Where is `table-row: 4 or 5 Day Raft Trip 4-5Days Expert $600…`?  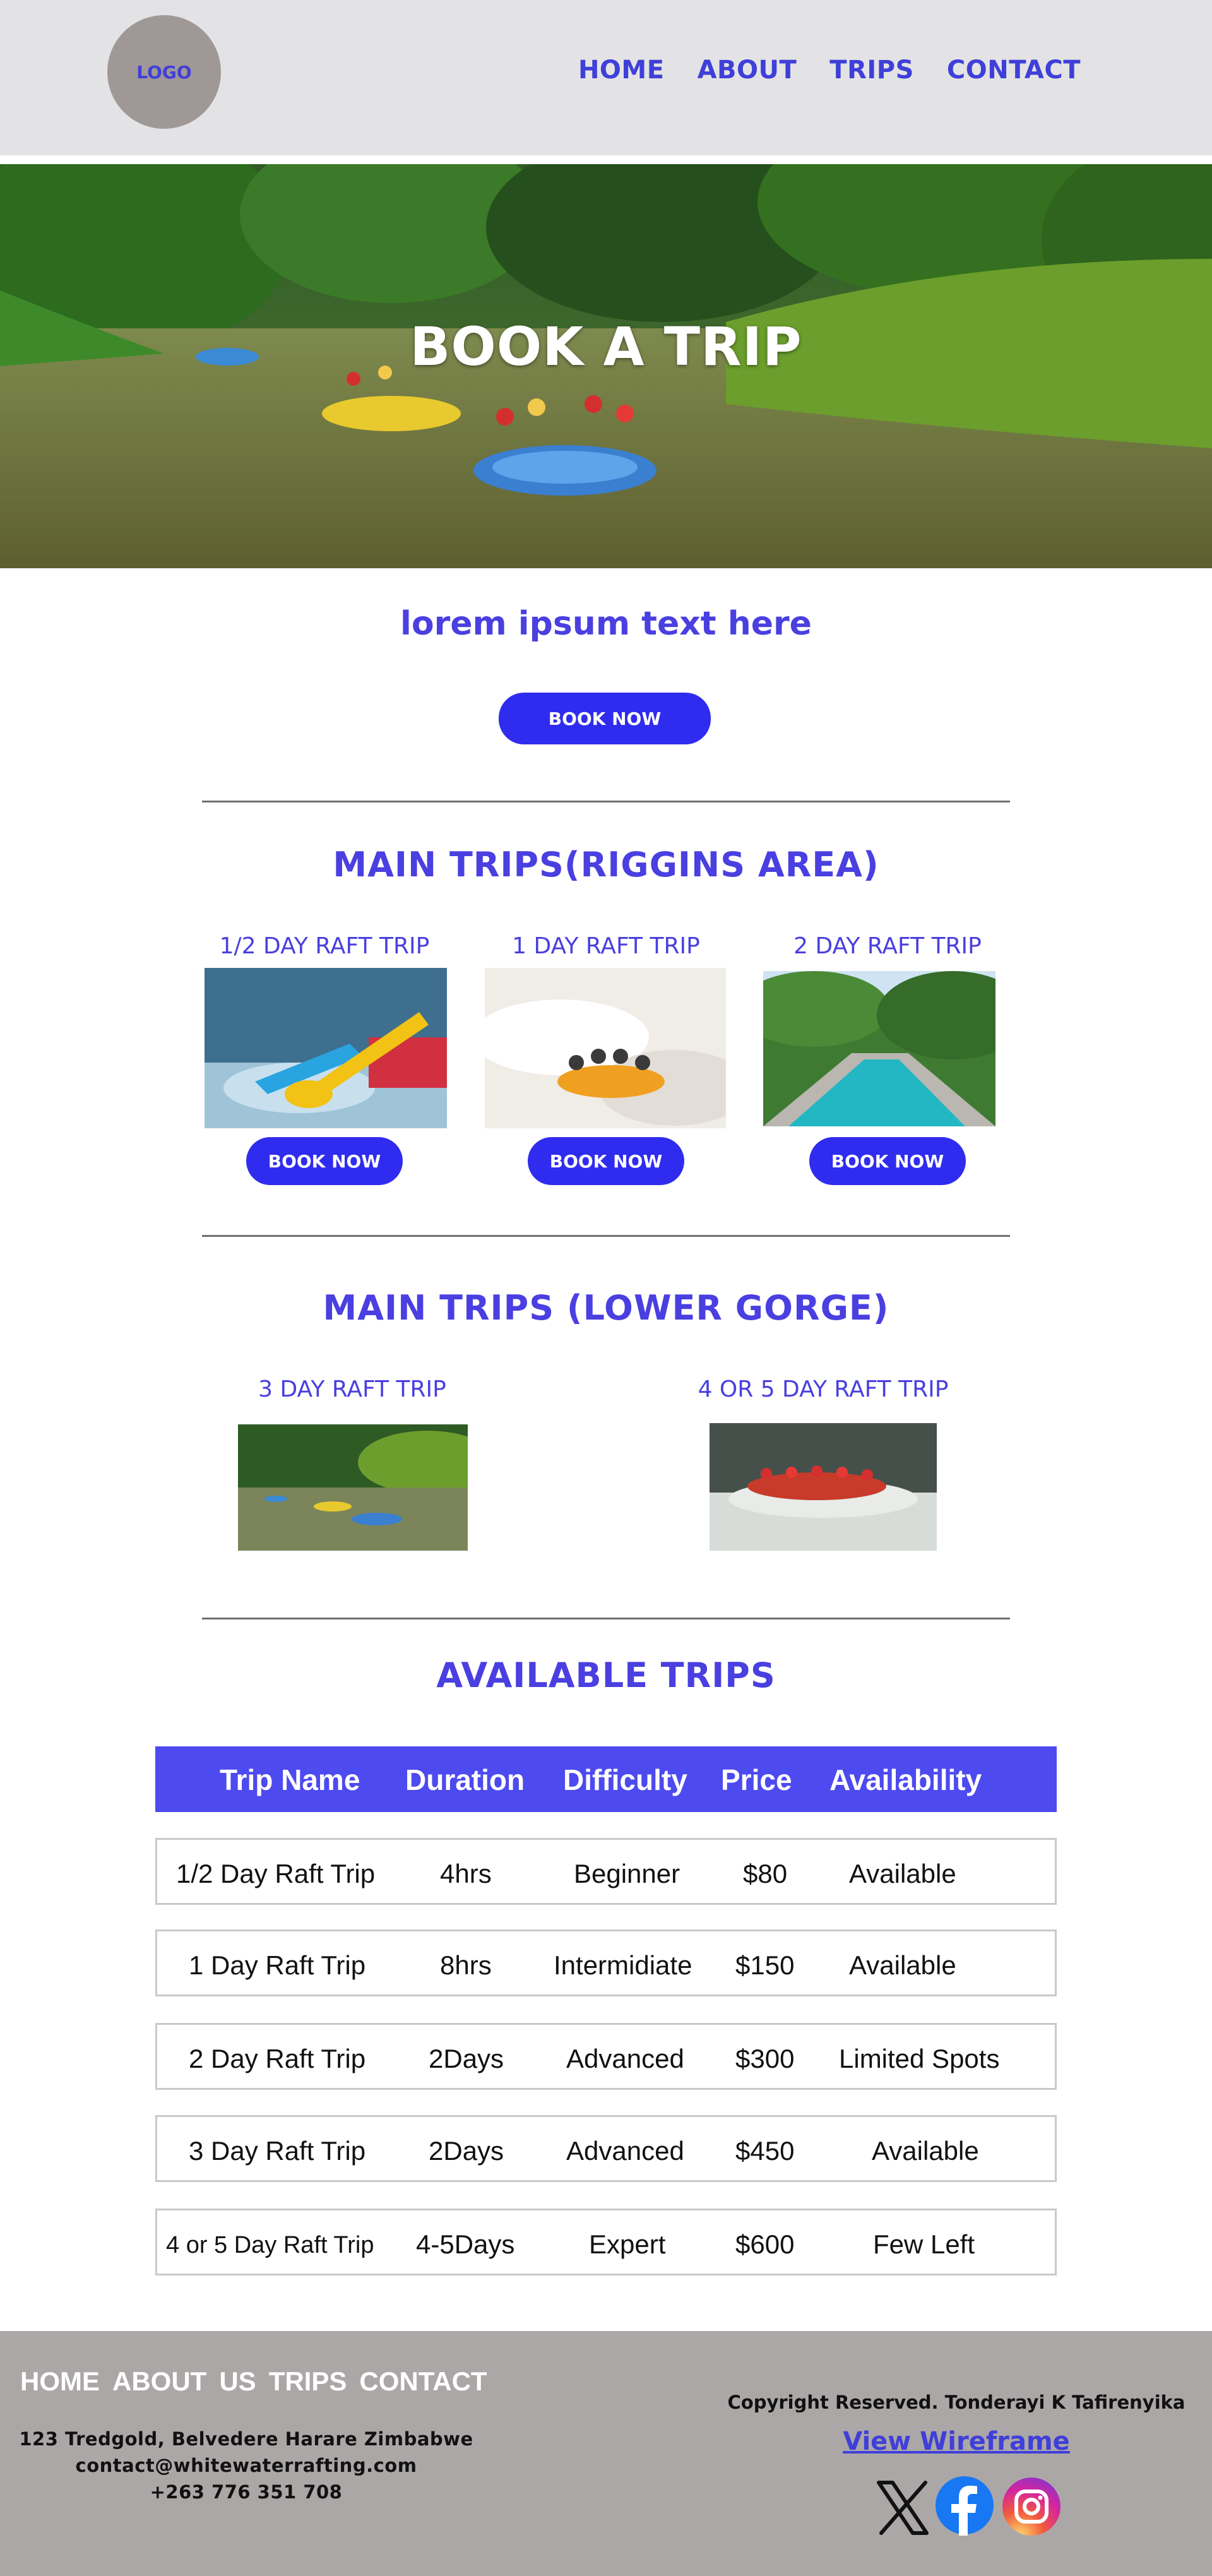
table-row: 4 or 5 Day Raft Trip 4-5Days Expert $600… is located at coordinates (606, 2242).